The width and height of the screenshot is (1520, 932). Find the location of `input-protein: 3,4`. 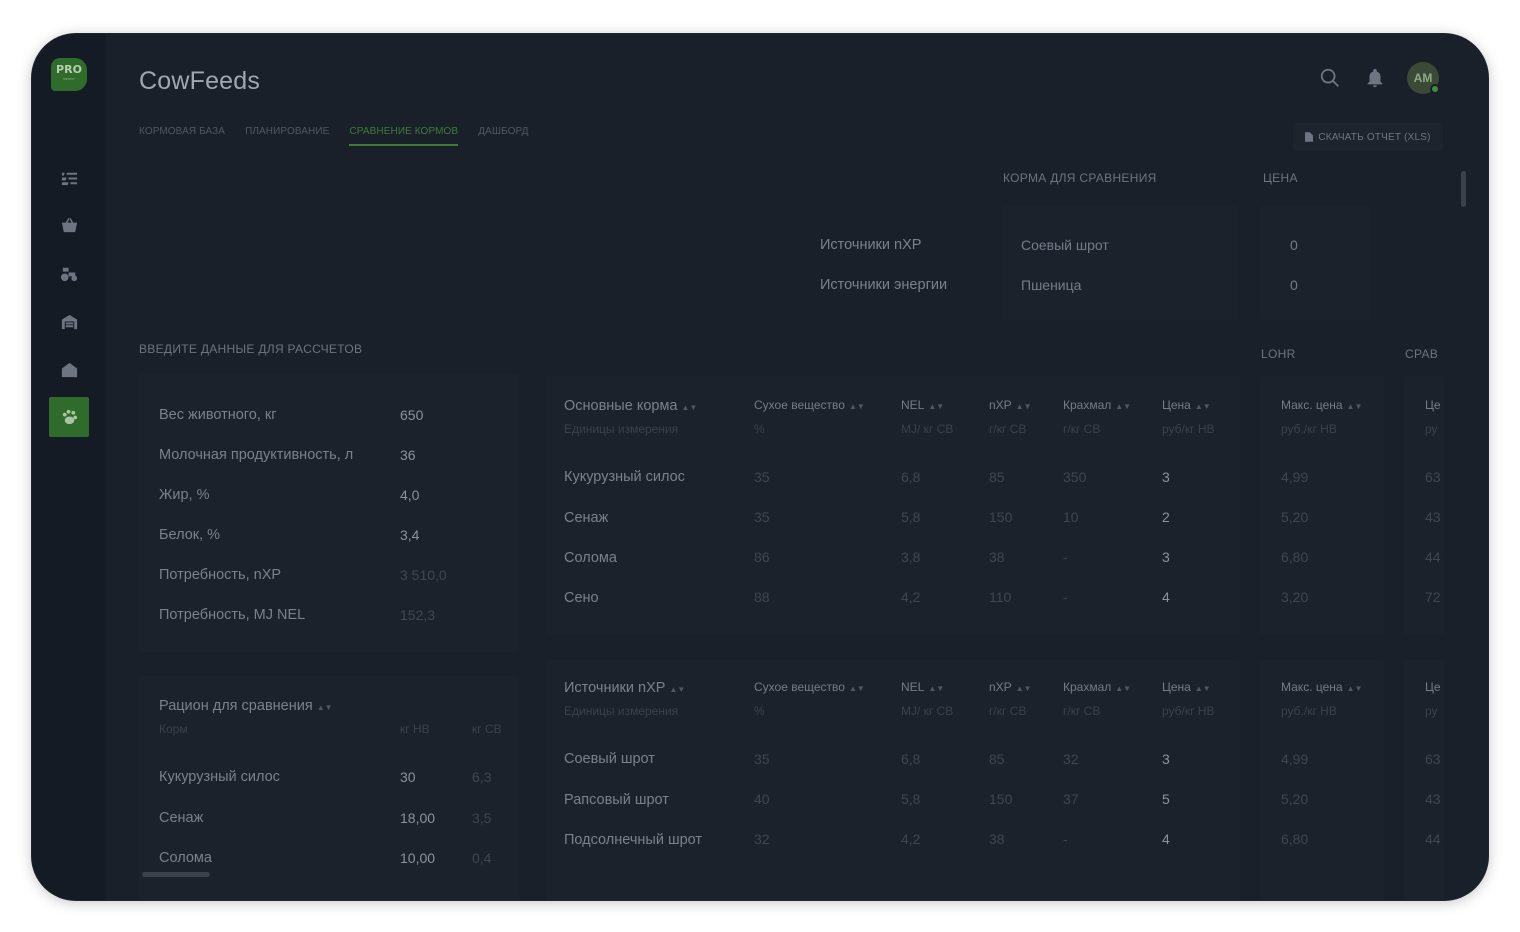

input-protein: 3,4 is located at coordinates (409, 535).